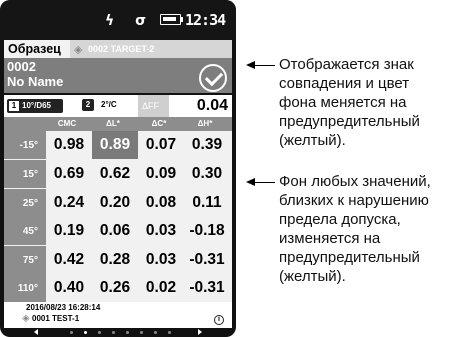 The height and width of the screenshot is (337, 464). Describe the element at coordinates (21, 66) in the screenshot. I see `sample-number: 0002` at that location.